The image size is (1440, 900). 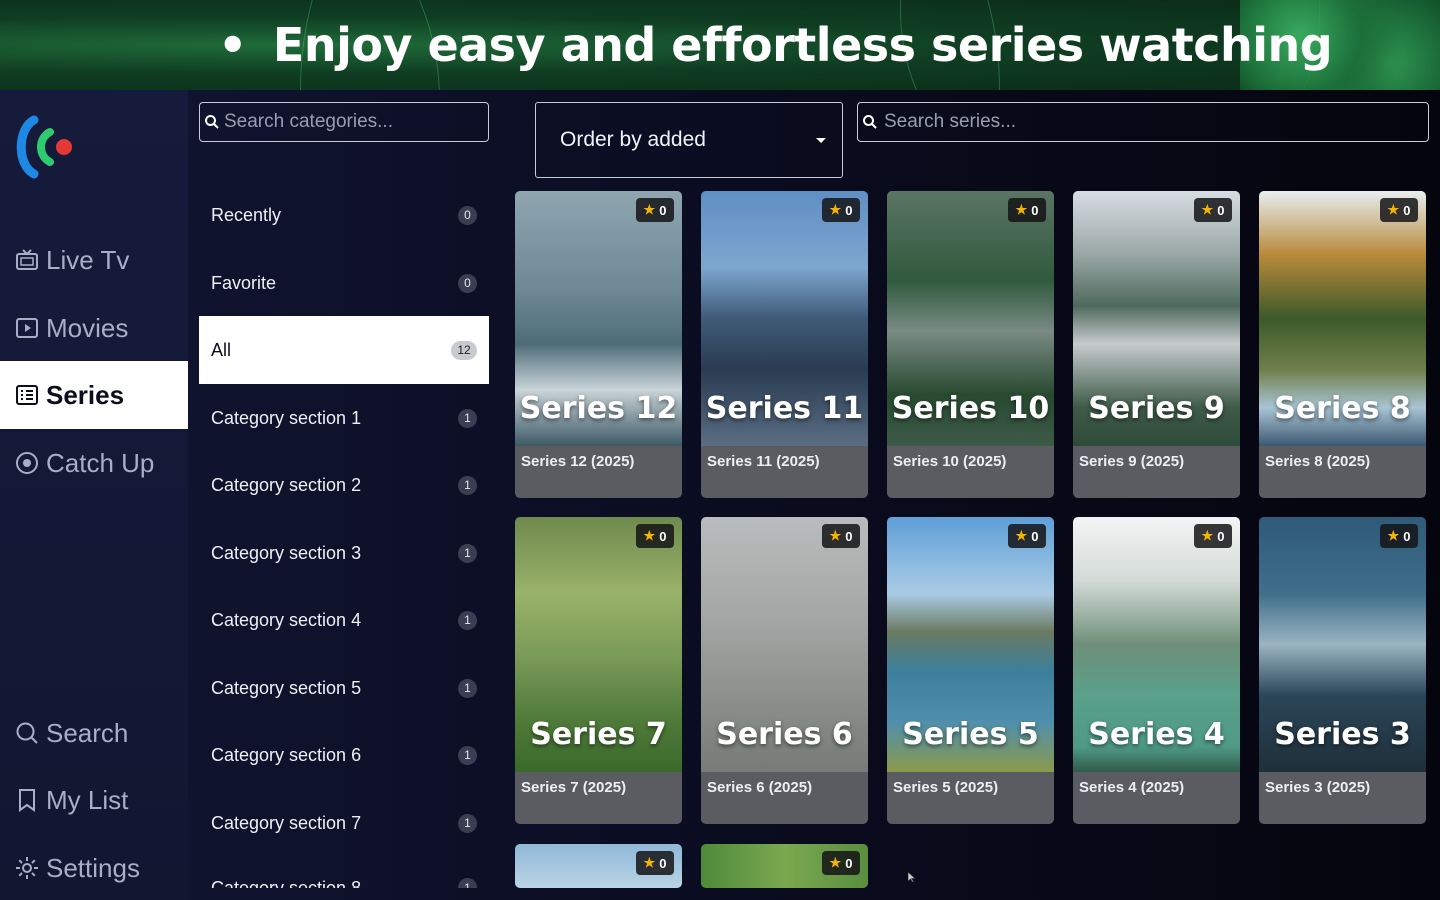 I want to click on category-label: All, so click(x=221, y=349).